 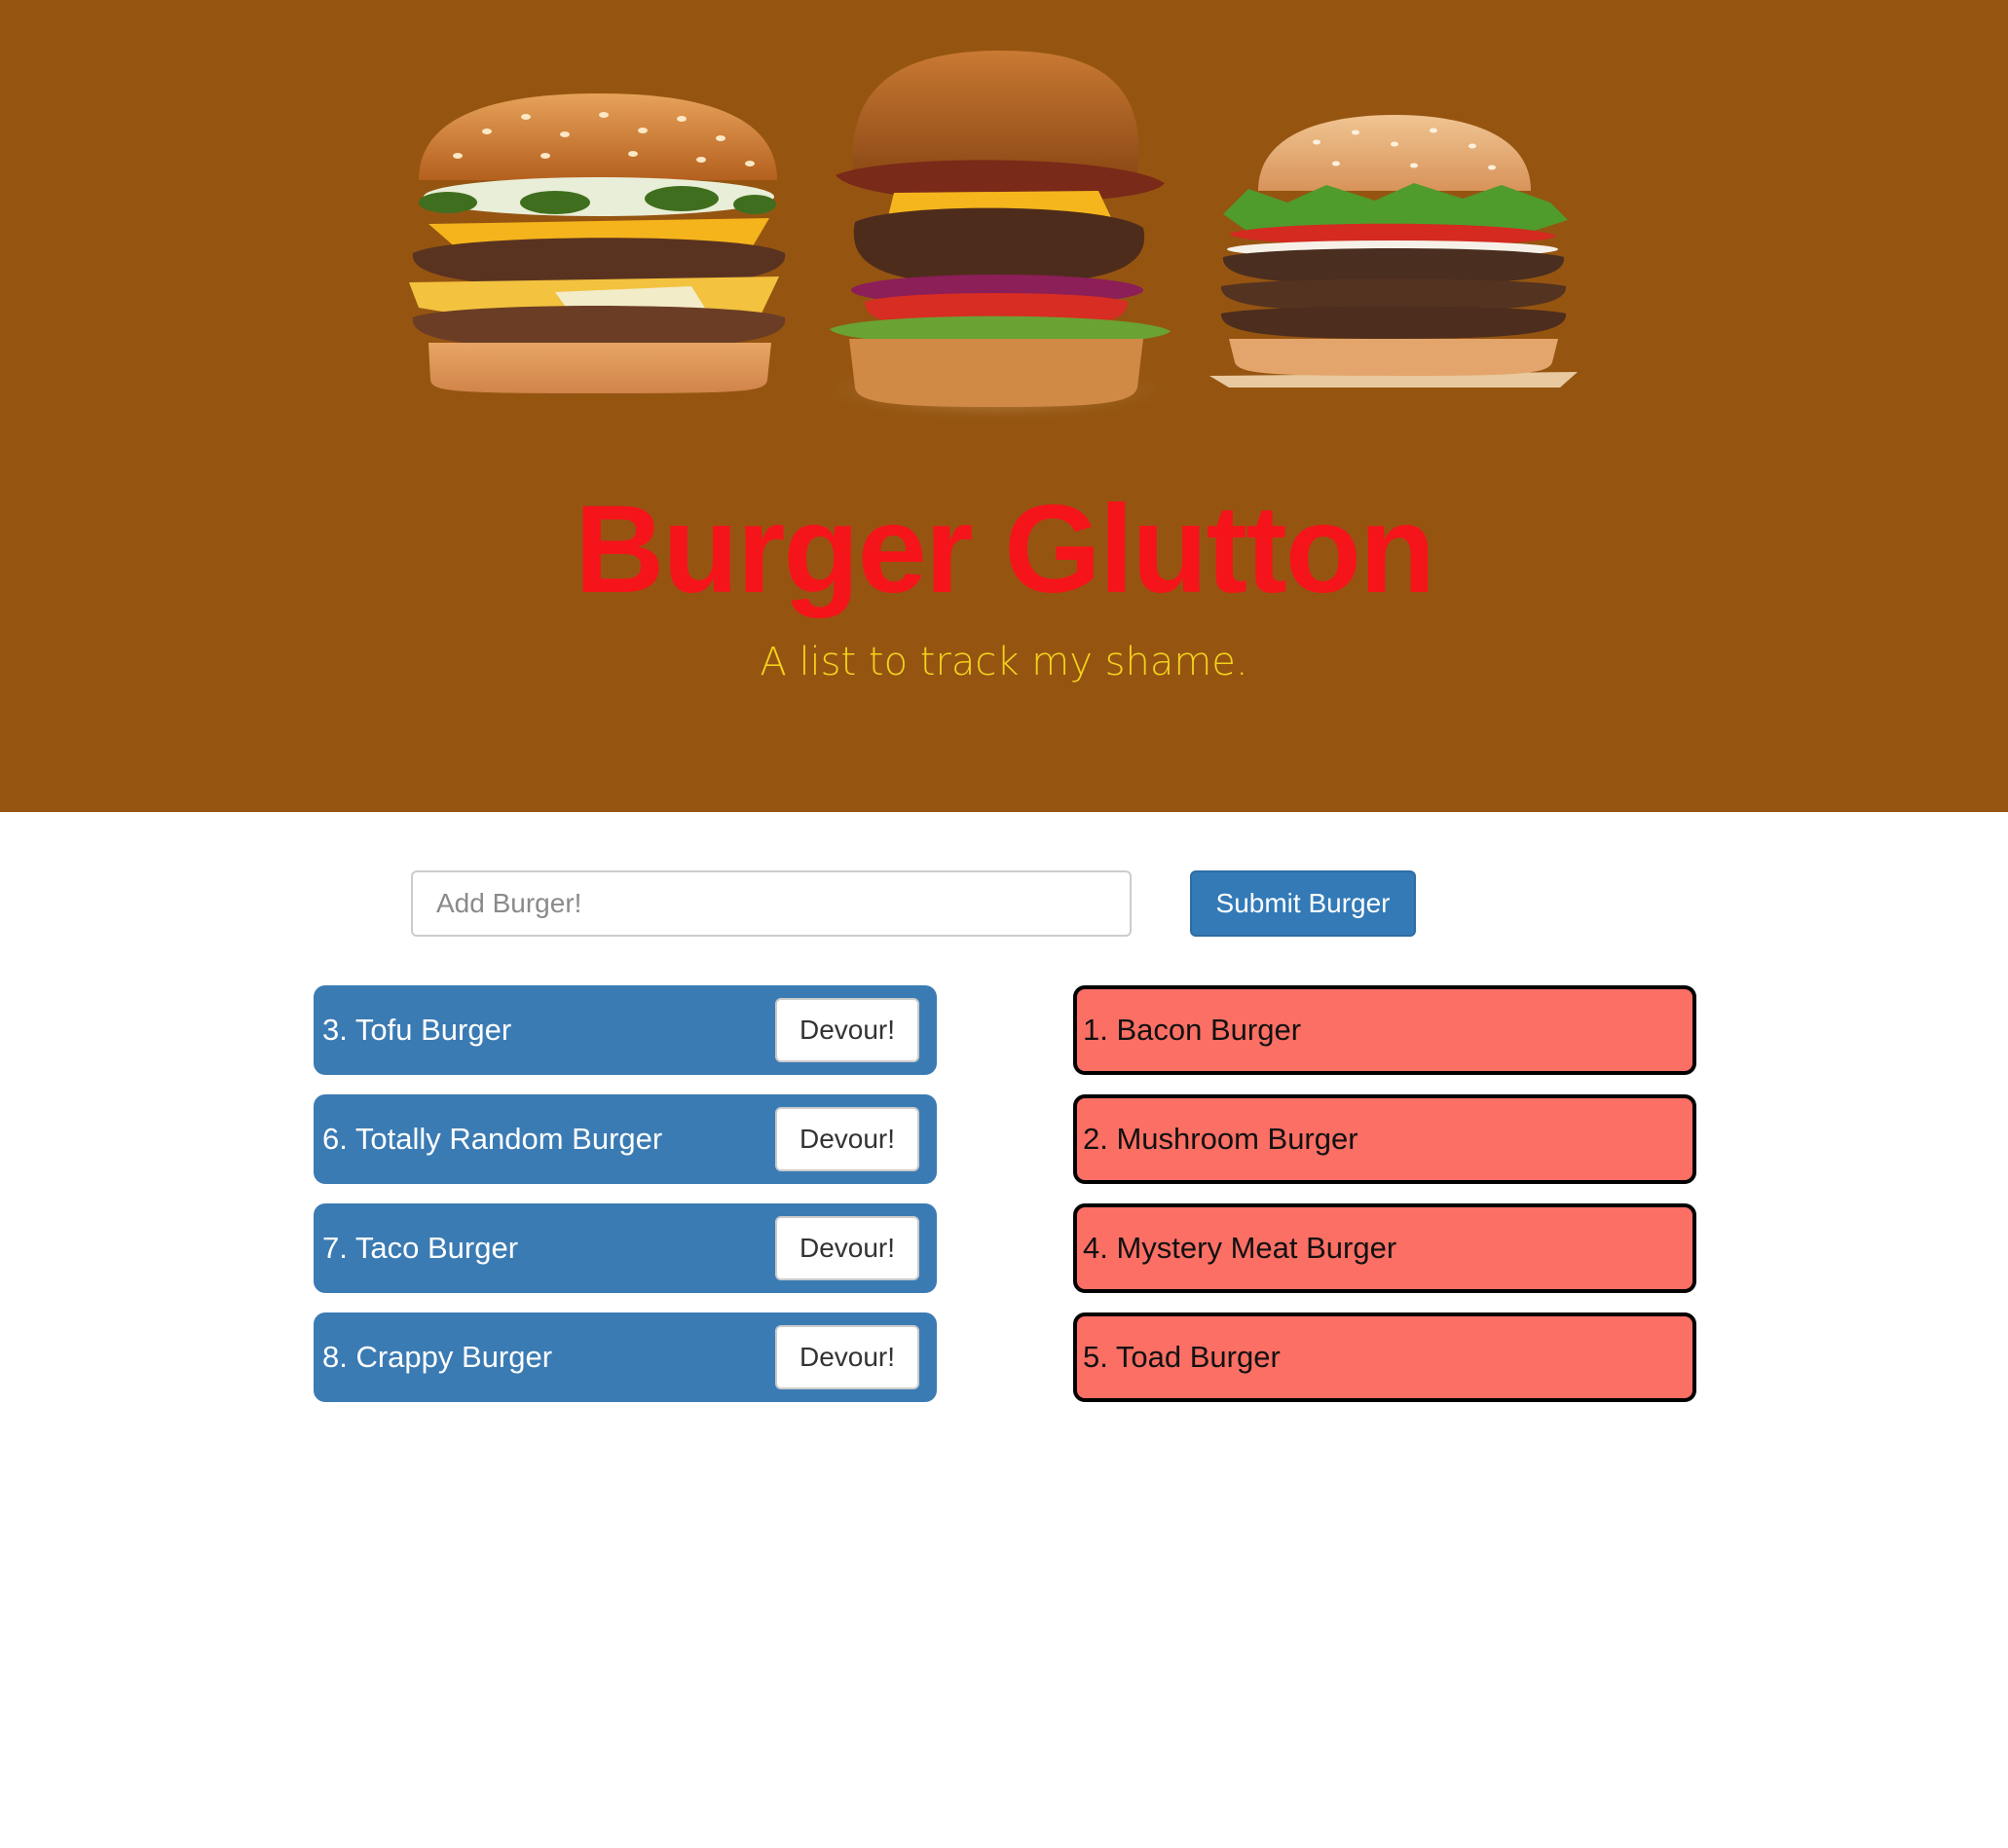 What do you see at coordinates (1240, 1248) in the screenshot?
I see `burger-name: 4. Mystery Meat Burger` at bounding box center [1240, 1248].